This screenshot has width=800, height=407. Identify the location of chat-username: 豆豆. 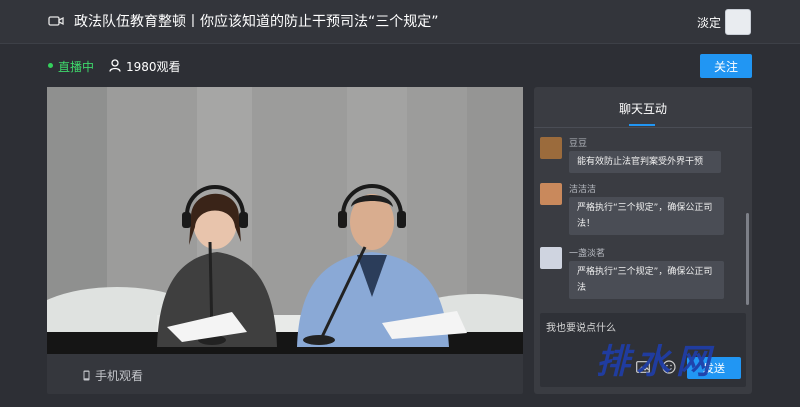
(578, 144).